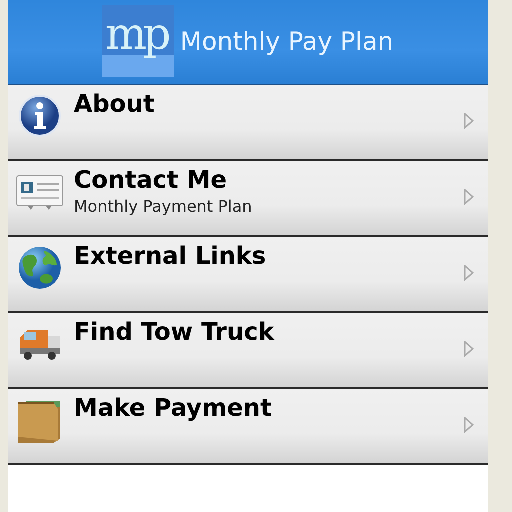  Describe the element at coordinates (40, 268) in the screenshot. I see `globe-icon` at that location.